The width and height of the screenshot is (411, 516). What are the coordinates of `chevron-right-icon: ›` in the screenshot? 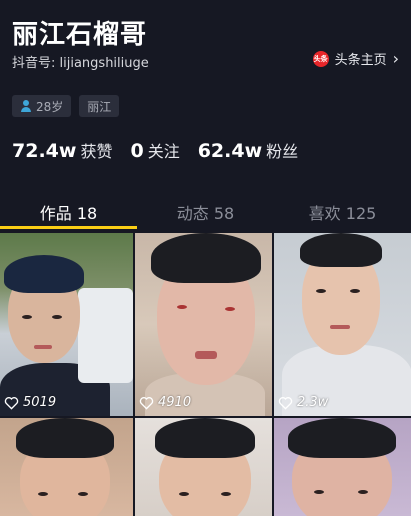 It's located at (395, 58).